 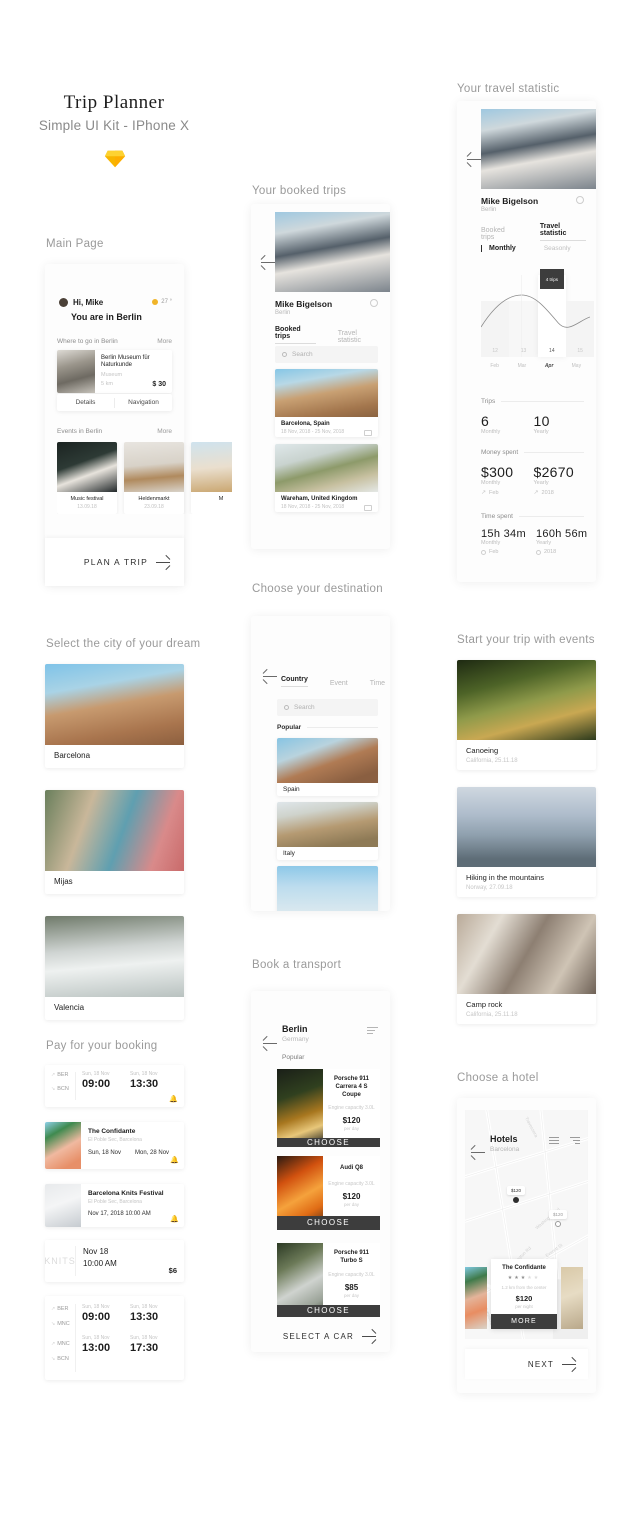 I want to click on car-name: Porsche 911 Carrera 4 S Coupe, so click(x=351, y=1087).